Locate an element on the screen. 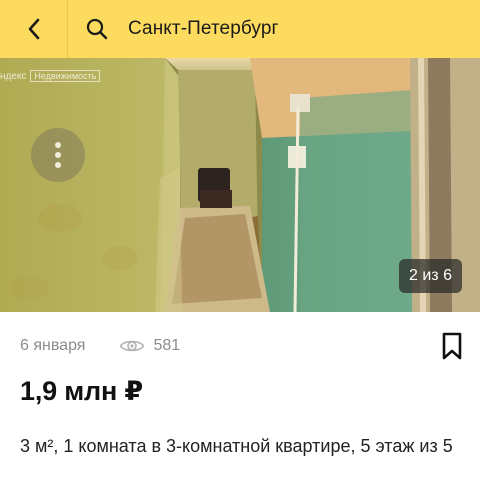  top-bar: Санкт-Петербург is located at coordinates (240, 29).